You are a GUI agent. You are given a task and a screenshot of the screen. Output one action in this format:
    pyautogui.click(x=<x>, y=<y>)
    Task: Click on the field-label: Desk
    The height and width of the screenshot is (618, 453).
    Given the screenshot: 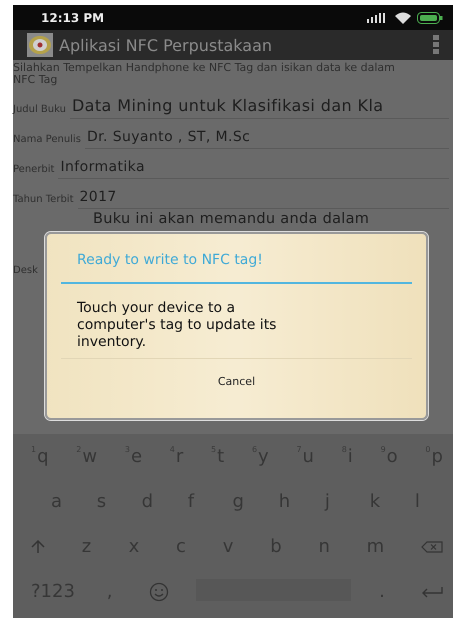 What is the action you would take?
    pyautogui.click(x=25, y=270)
    